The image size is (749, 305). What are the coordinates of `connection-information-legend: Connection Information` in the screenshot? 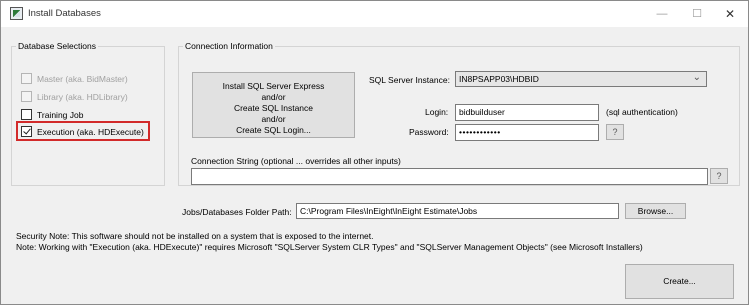 It's located at (229, 46).